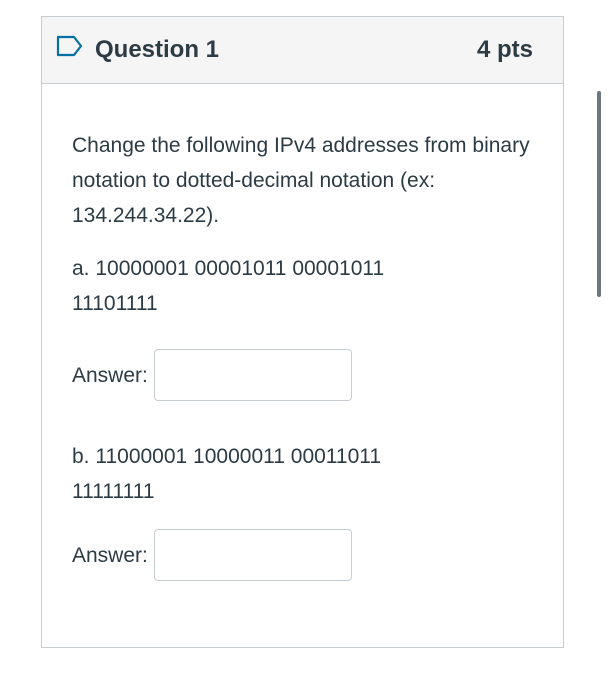 The width and height of the screenshot is (608, 700). I want to click on answer-label-a: Answer:, so click(110, 375).